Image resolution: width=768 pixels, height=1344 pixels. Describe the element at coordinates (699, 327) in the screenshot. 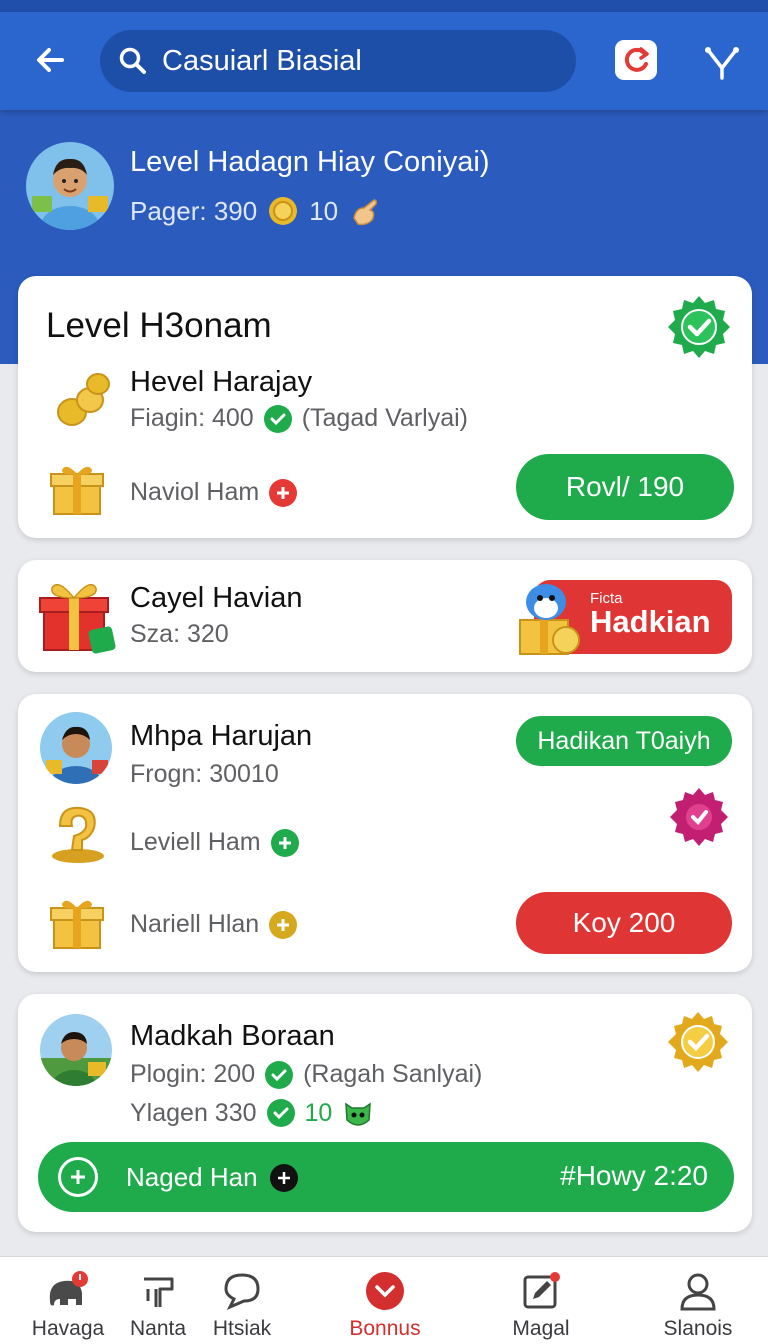

I see `verified-gear-icon` at that location.